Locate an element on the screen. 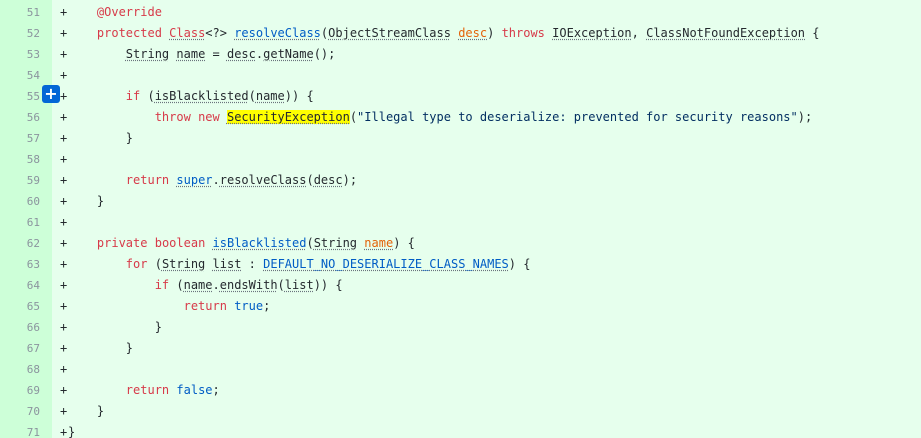 Image resolution: width=921 pixels, height=438 pixels. code-token: DEFAULT_NO_DESERIALIZE_CLASS_NAMES is located at coordinates (386, 264).